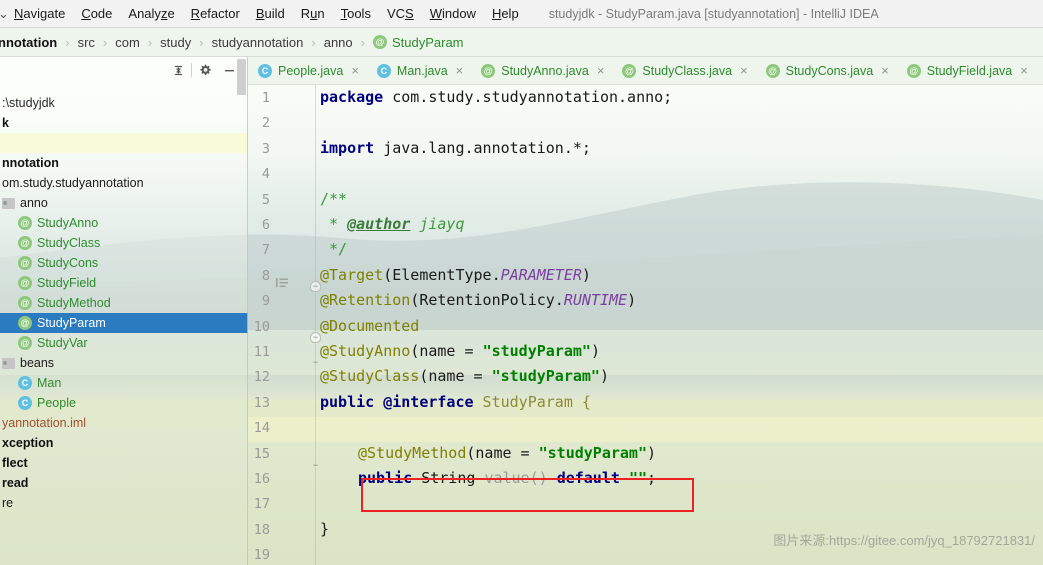 This screenshot has width=1043, height=565. What do you see at coordinates (124, 283) in the screenshot?
I see `tree-node-studyfield: @ StudyField` at bounding box center [124, 283].